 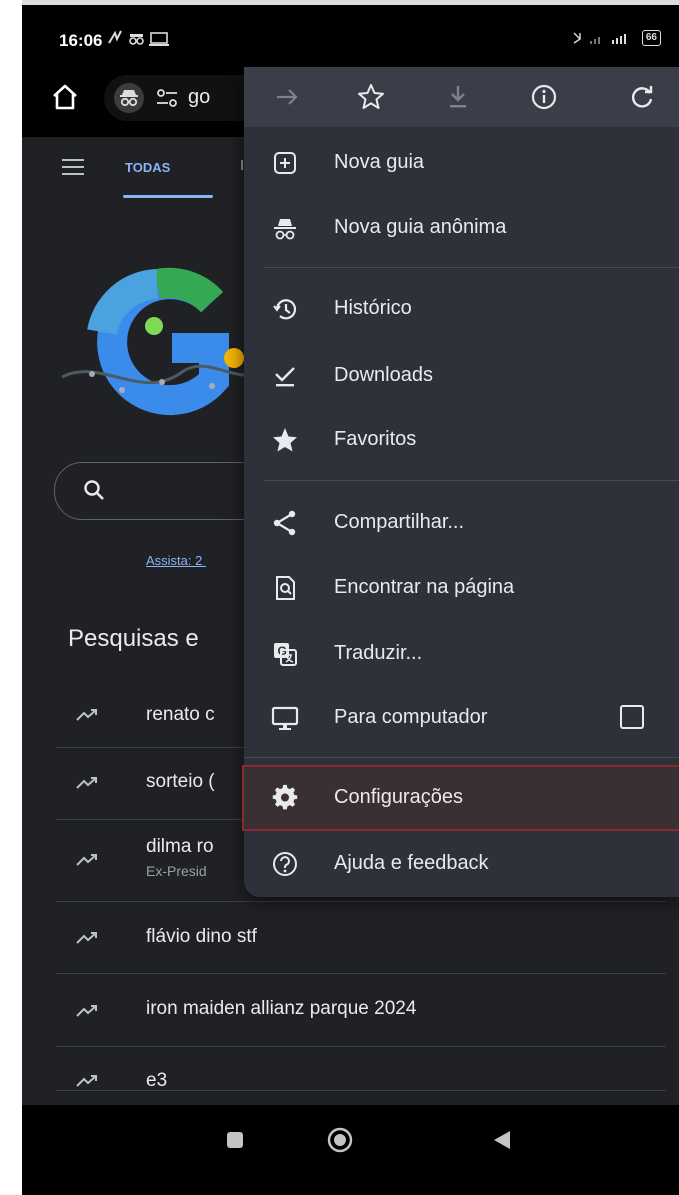 I want to click on translate-icon: G, so click(x=285, y=654).